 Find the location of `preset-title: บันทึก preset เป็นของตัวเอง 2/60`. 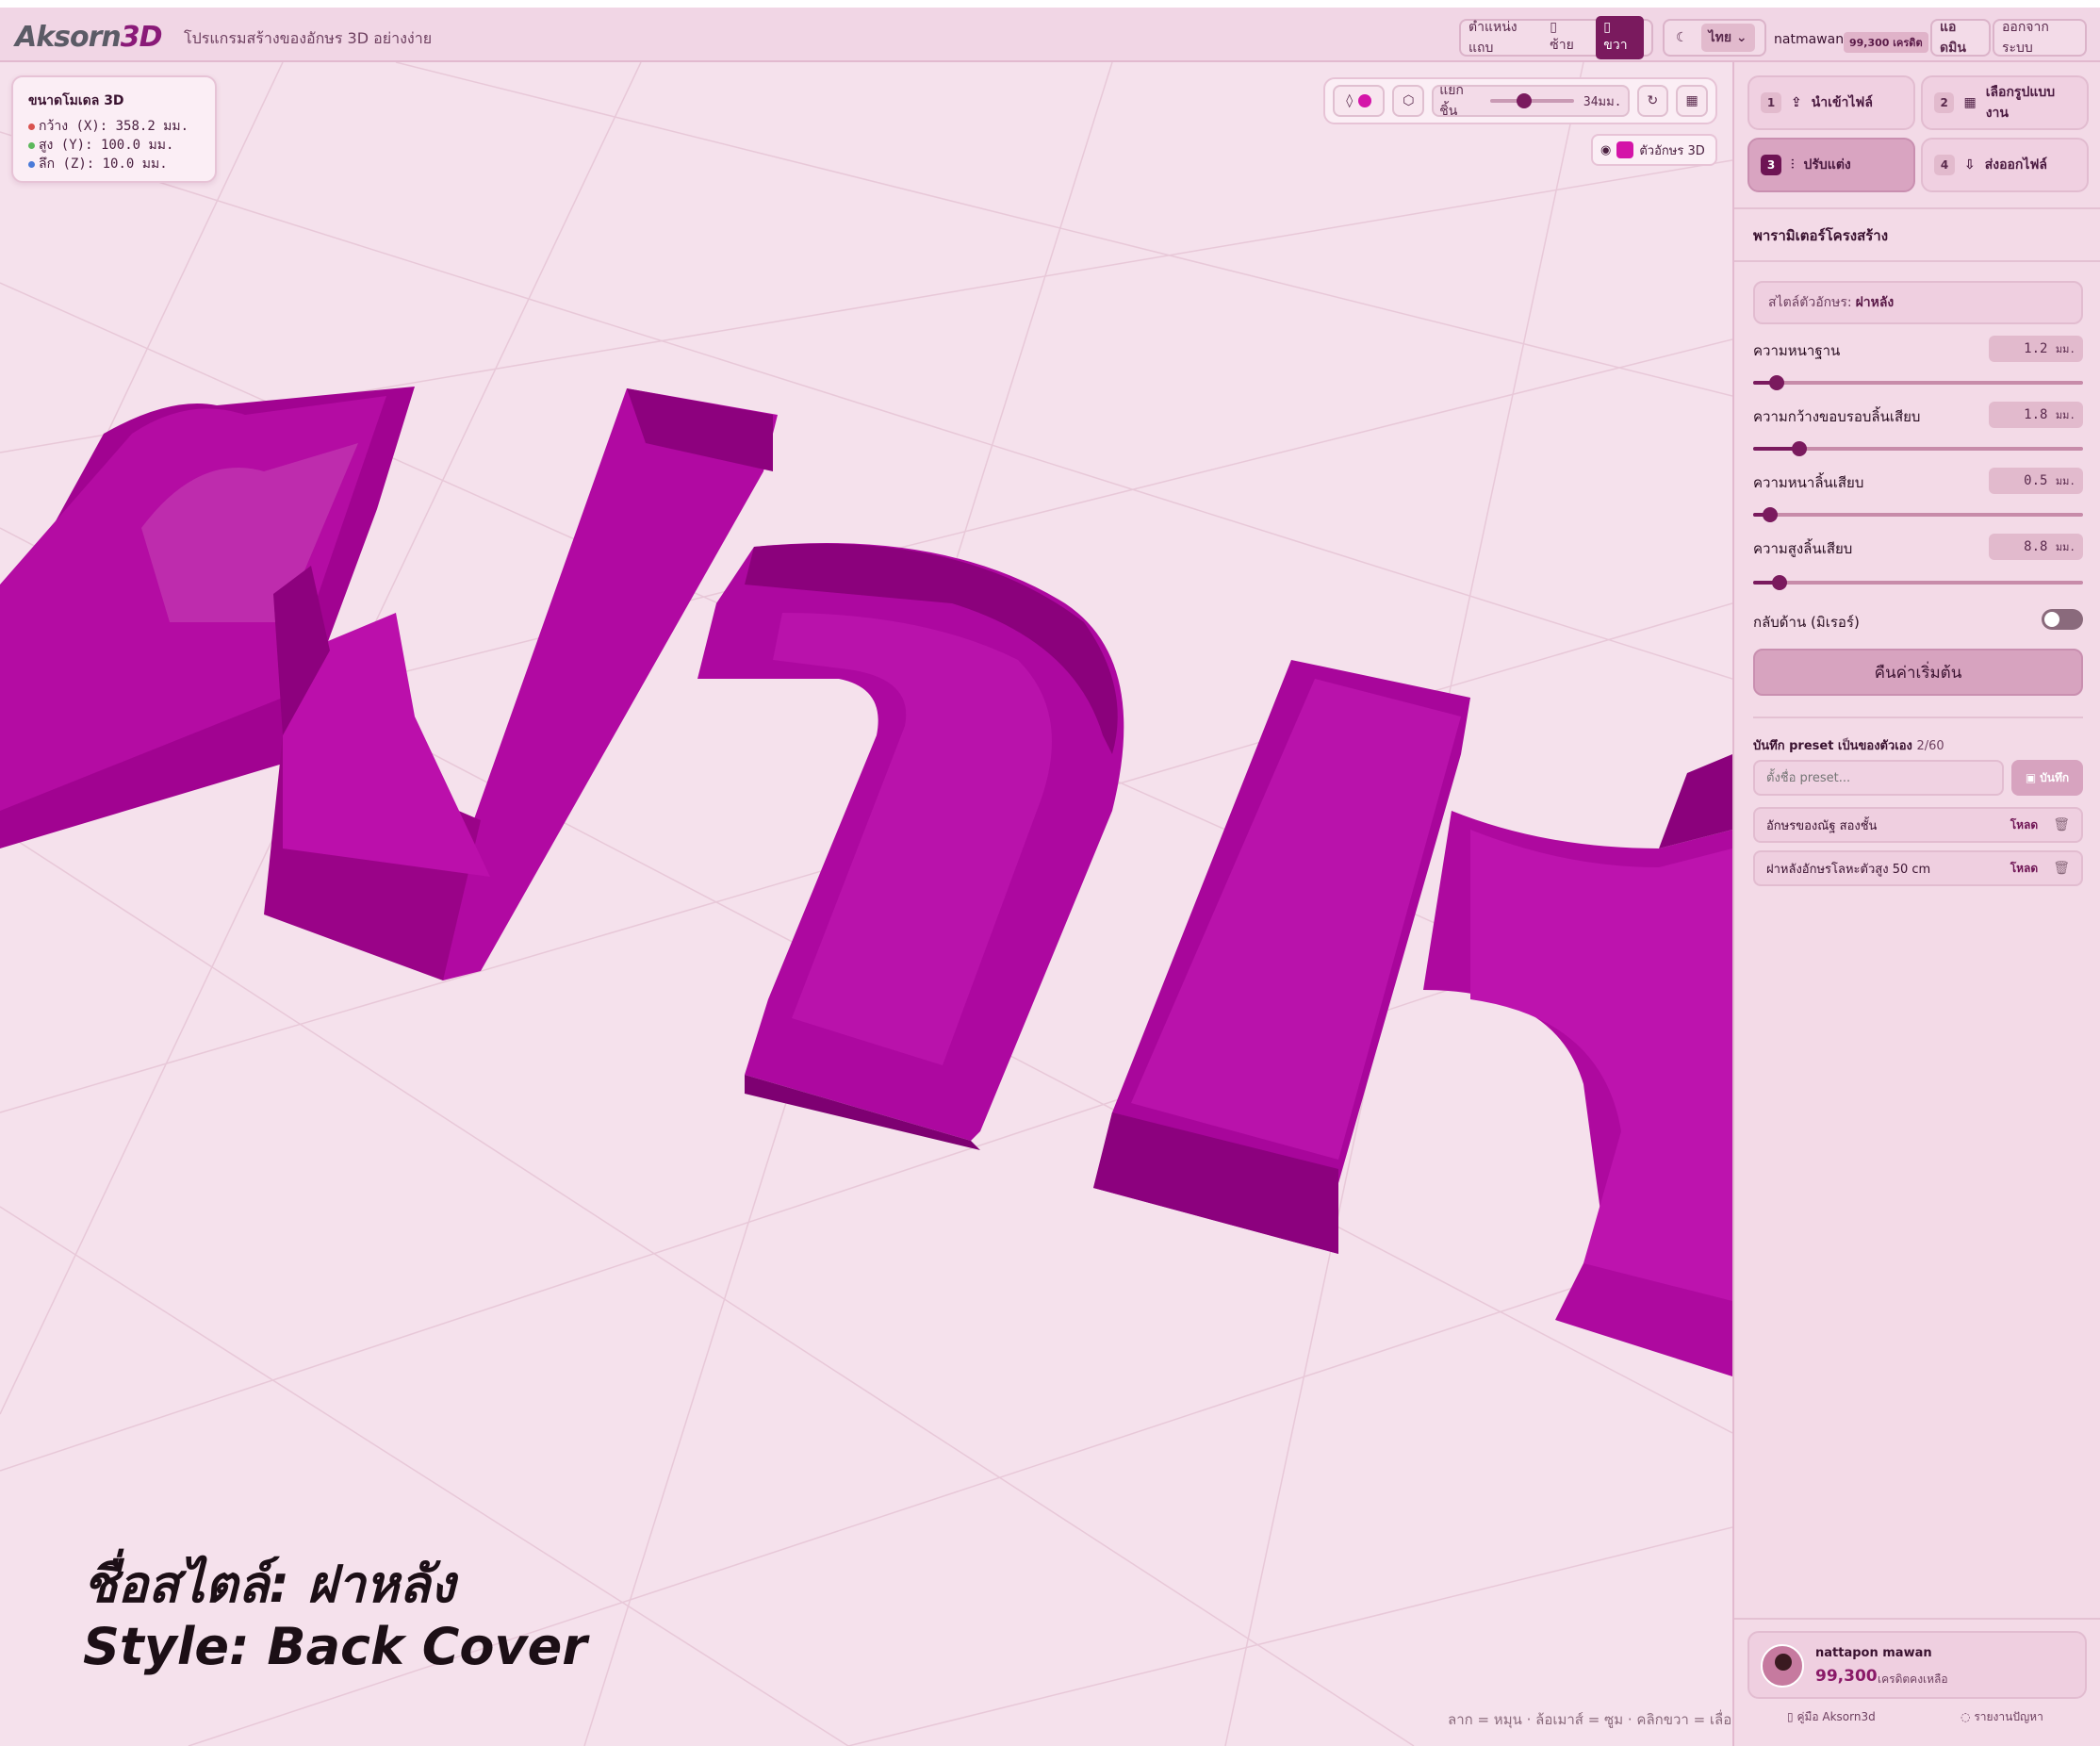

preset-title: บันทึก preset เป็นของตัวเอง 2/60 is located at coordinates (1848, 746).